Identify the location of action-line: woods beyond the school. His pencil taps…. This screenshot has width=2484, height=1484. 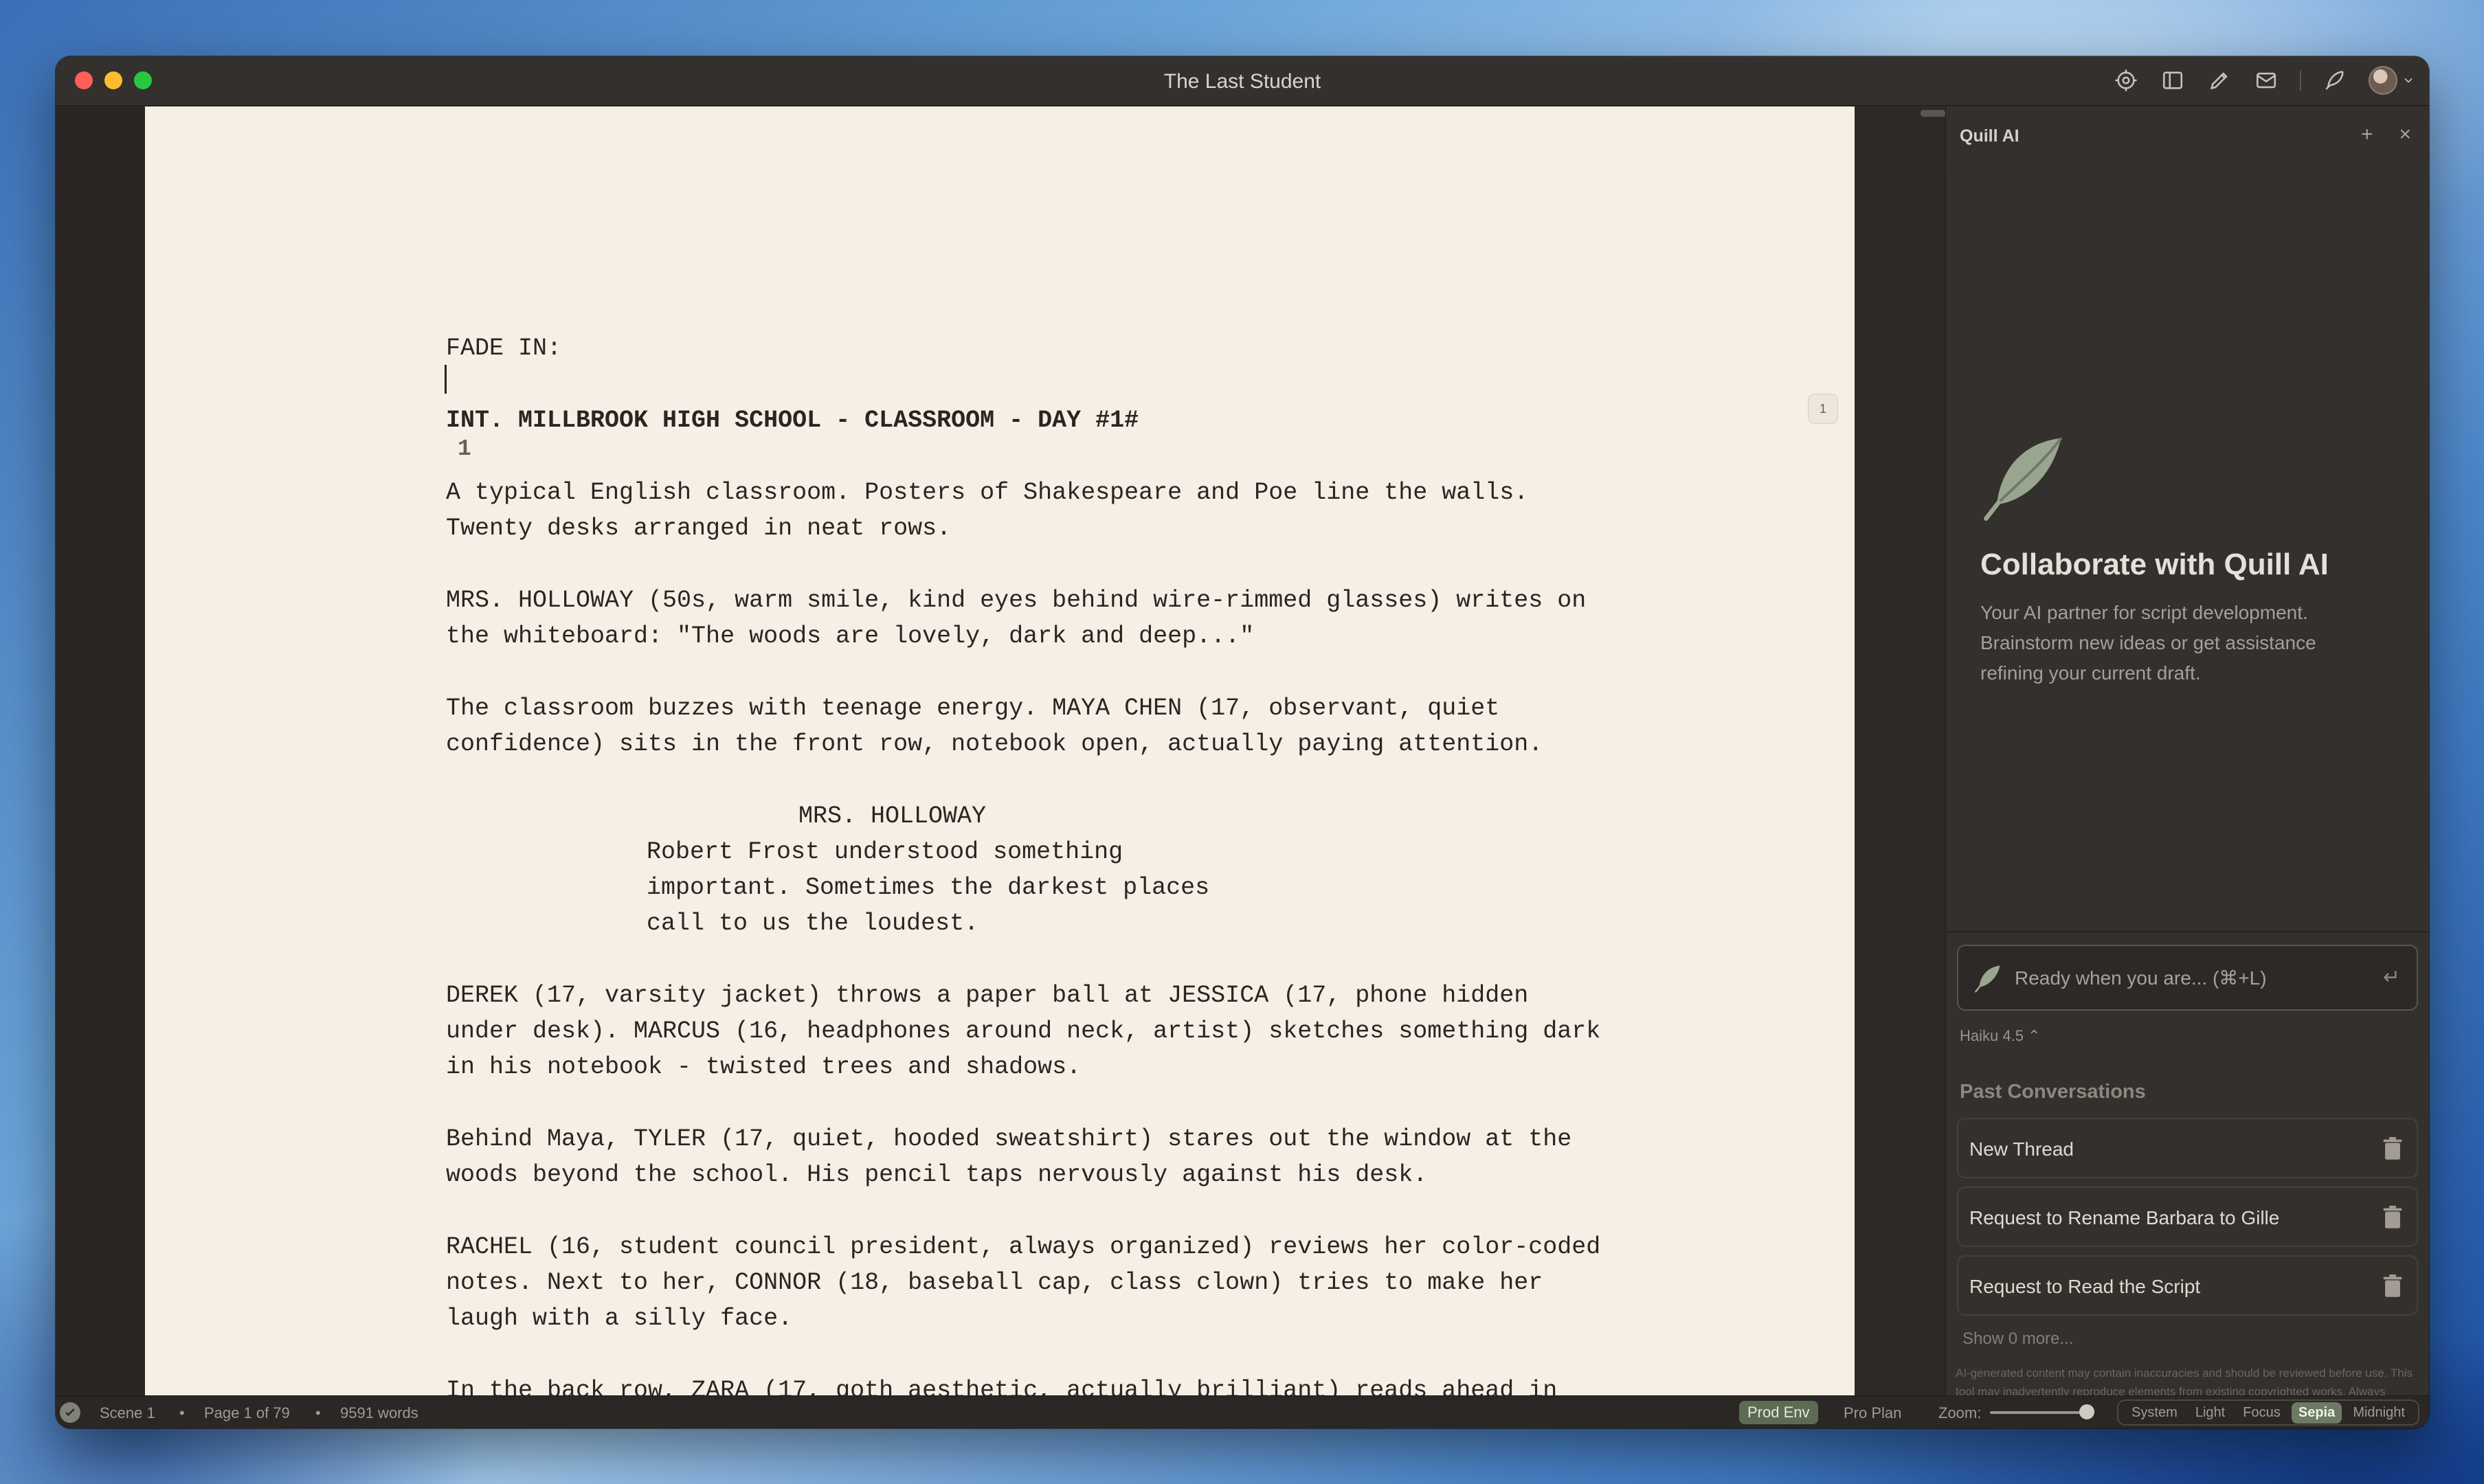
(936, 1175).